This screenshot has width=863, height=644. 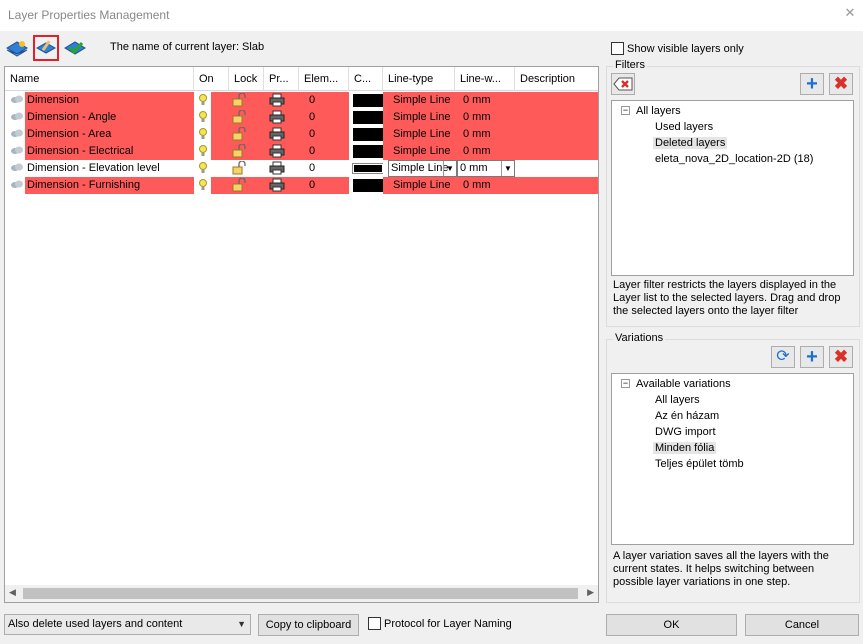 What do you see at coordinates (687, 416) in the screenshot?
I see `tree-node-variation: Az én házam` at bounding box center [687, 416].